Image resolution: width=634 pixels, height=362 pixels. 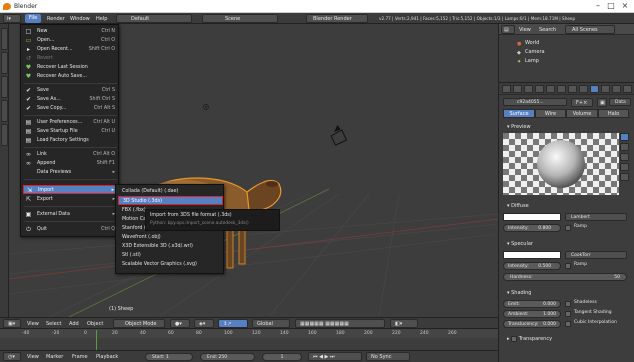 What do you see at coordinates (70, 154) in the screenshot?
I see `menu-item-link: ∞ Link Ctrl Alt O` at bounding box center [70, 154].